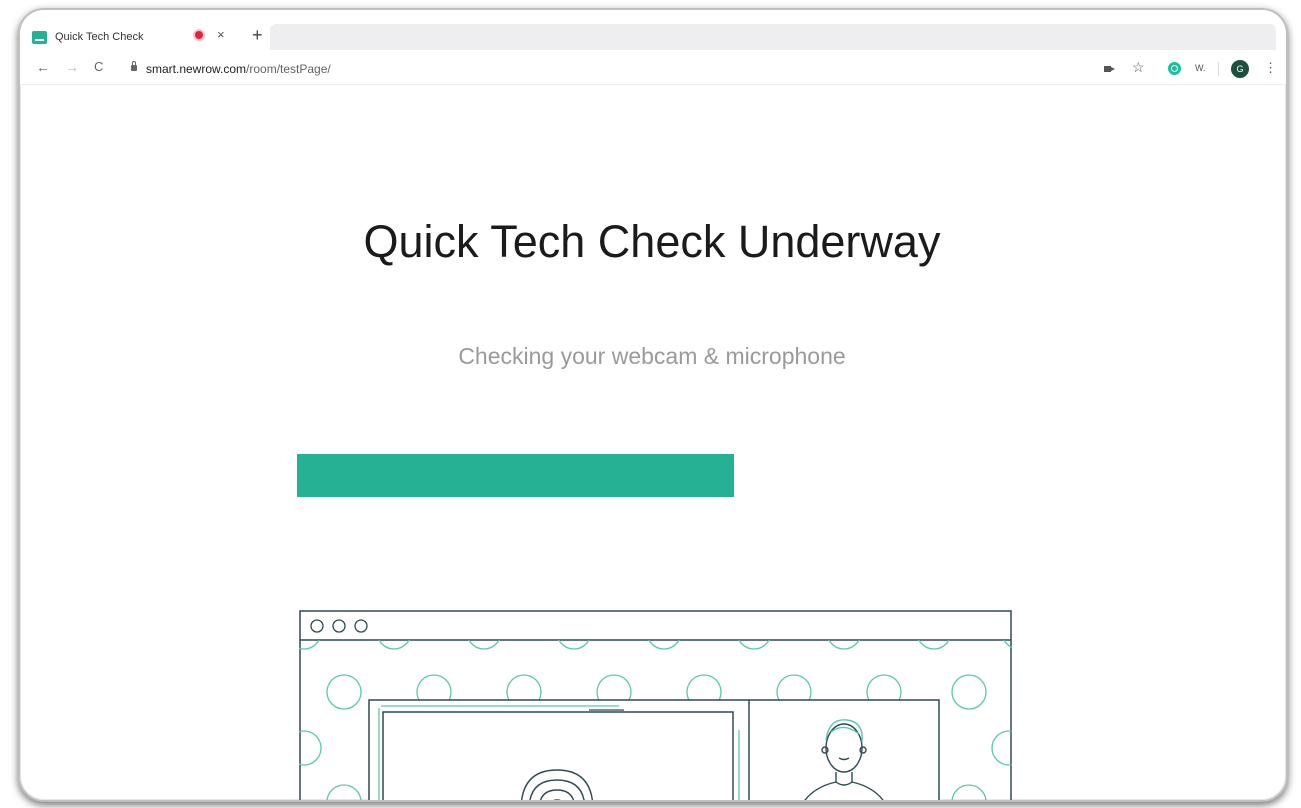 The height and width of the screenshot is (808, 1301). I want to click on tab-strip: Quick Tech Check × +, so click(653, 32).